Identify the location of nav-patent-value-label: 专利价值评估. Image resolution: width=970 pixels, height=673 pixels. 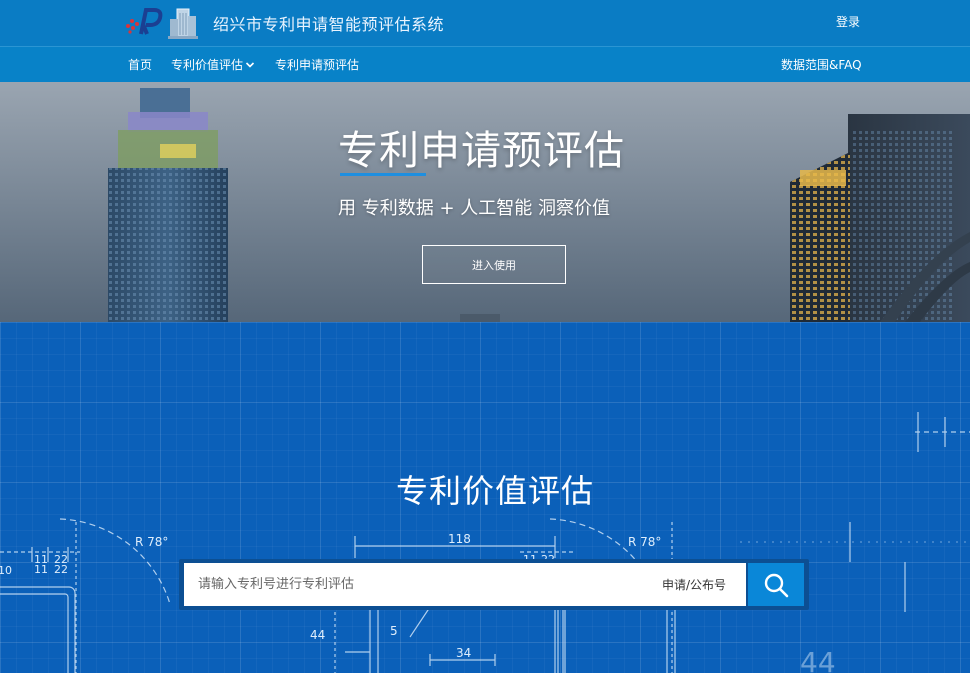
(207, 65).